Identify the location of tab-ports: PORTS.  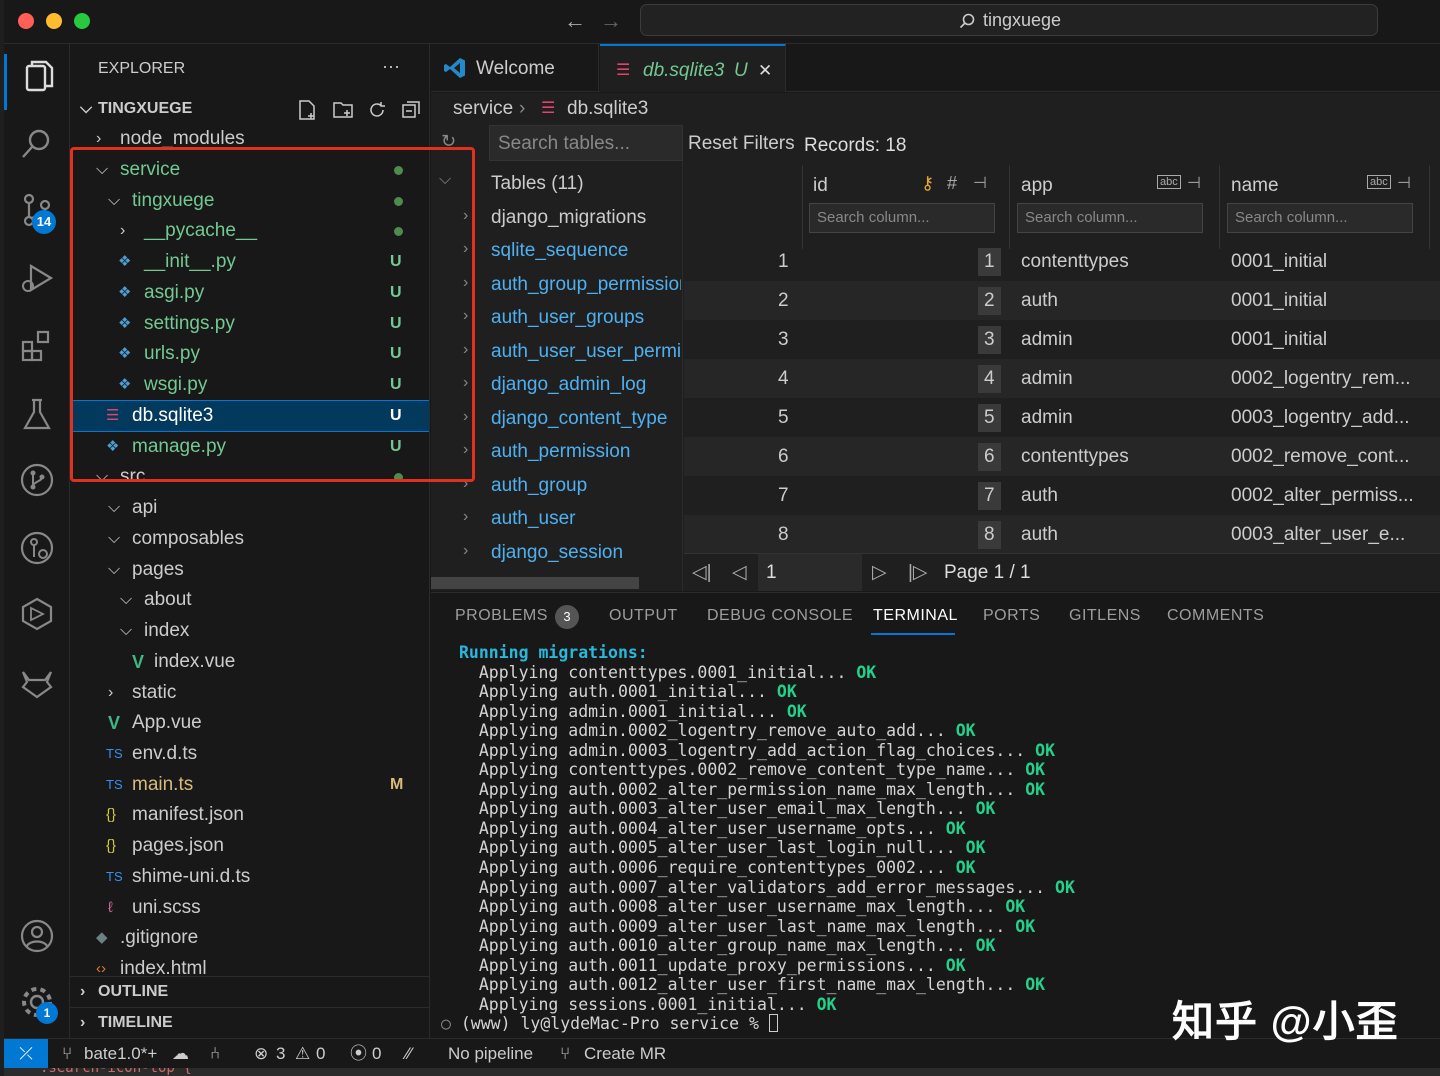
(1011, 616).